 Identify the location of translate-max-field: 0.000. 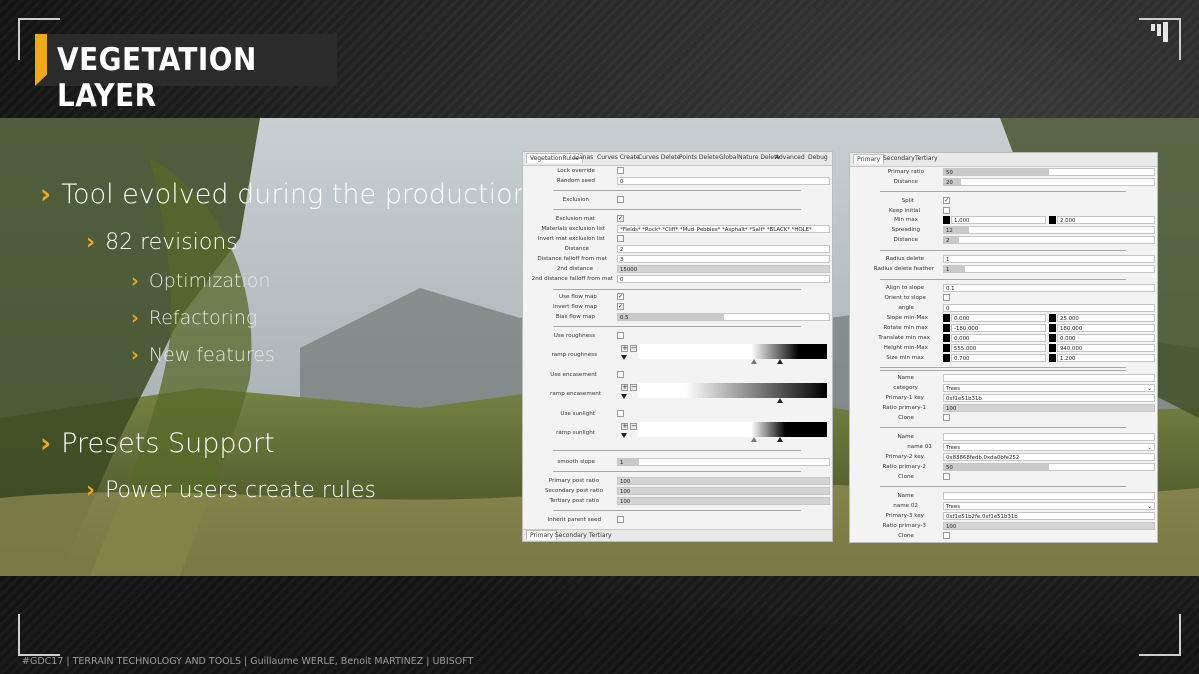
(1106, 338).